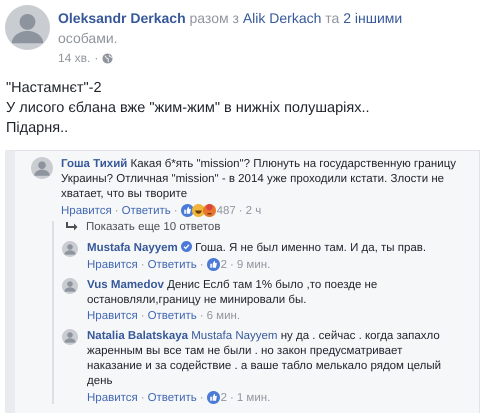  Describe the element at coordinates (72, 227) in the screenshot. I see `reply-arrow-icon` at that location.